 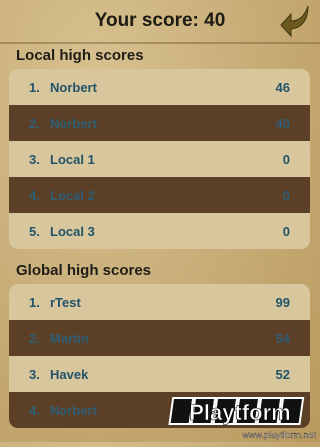 What do you see at coordinates (72, 195) in the screenshot?
I see `player-name: Local 2` at bounding box center [72, 195].